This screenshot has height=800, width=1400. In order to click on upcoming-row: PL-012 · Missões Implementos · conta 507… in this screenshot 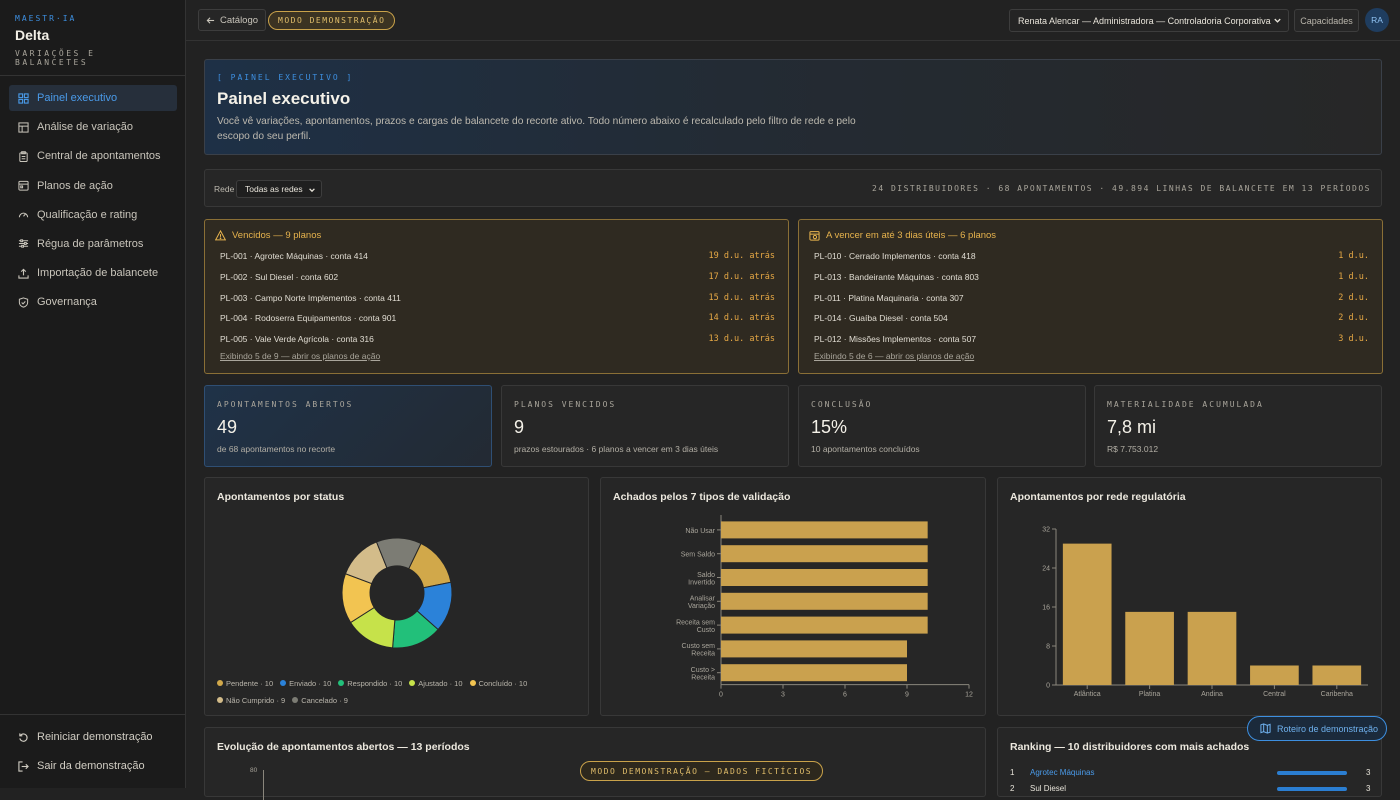, I will do `click(1091, 341)`.